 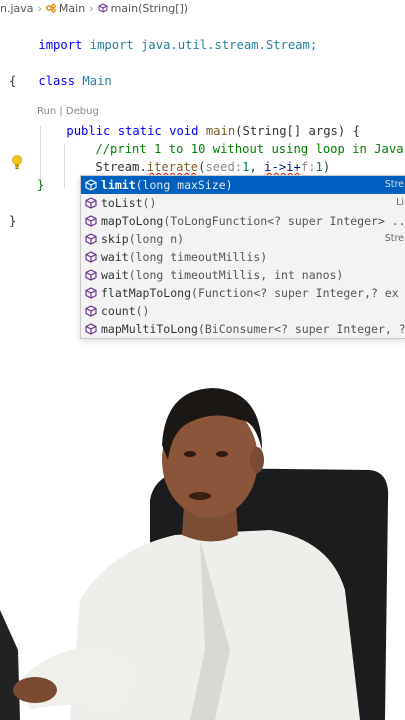 I want to click on comma: ,, so click(x=257, y=167).